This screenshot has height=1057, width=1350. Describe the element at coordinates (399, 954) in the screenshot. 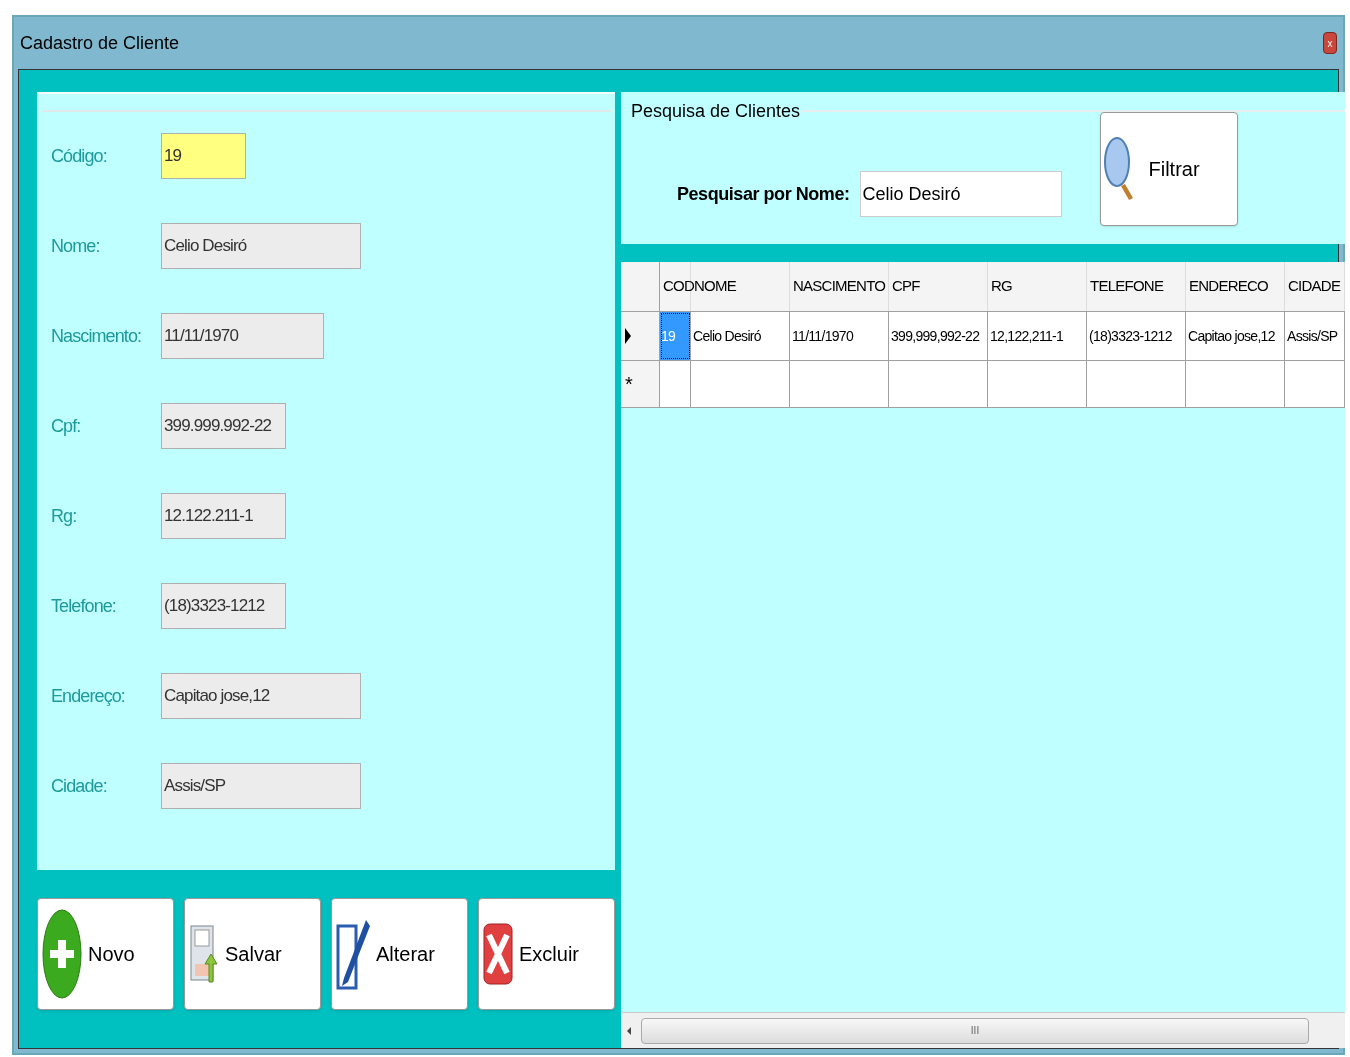

I see `action-button: Alterar` at that location.